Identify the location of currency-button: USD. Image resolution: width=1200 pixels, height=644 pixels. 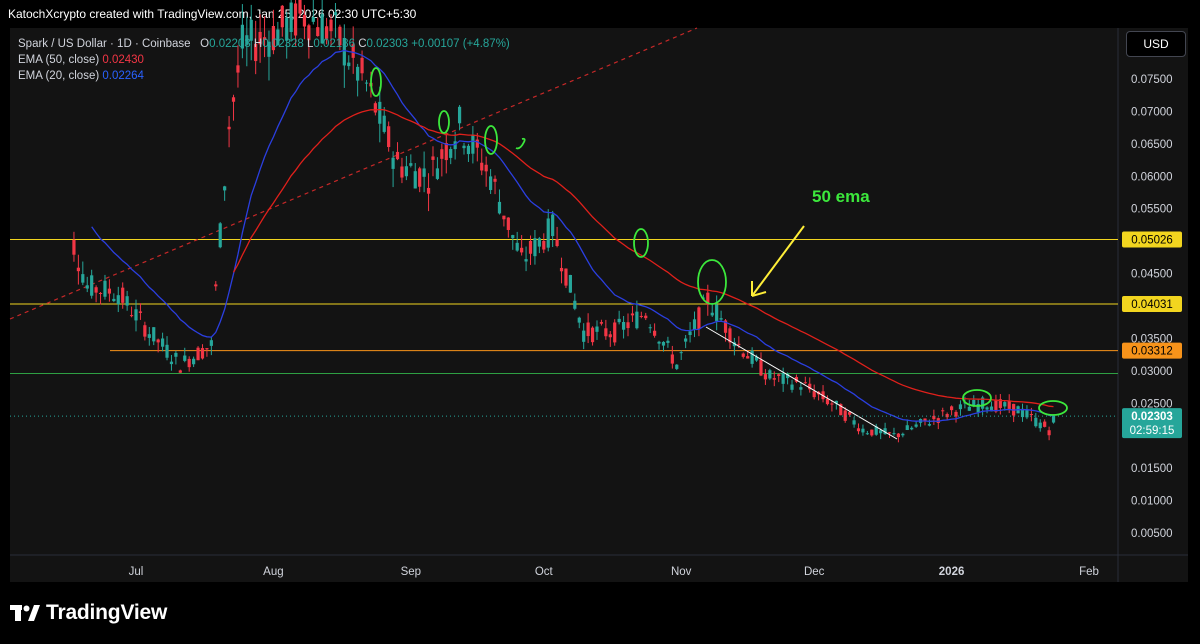
(1156, 44).